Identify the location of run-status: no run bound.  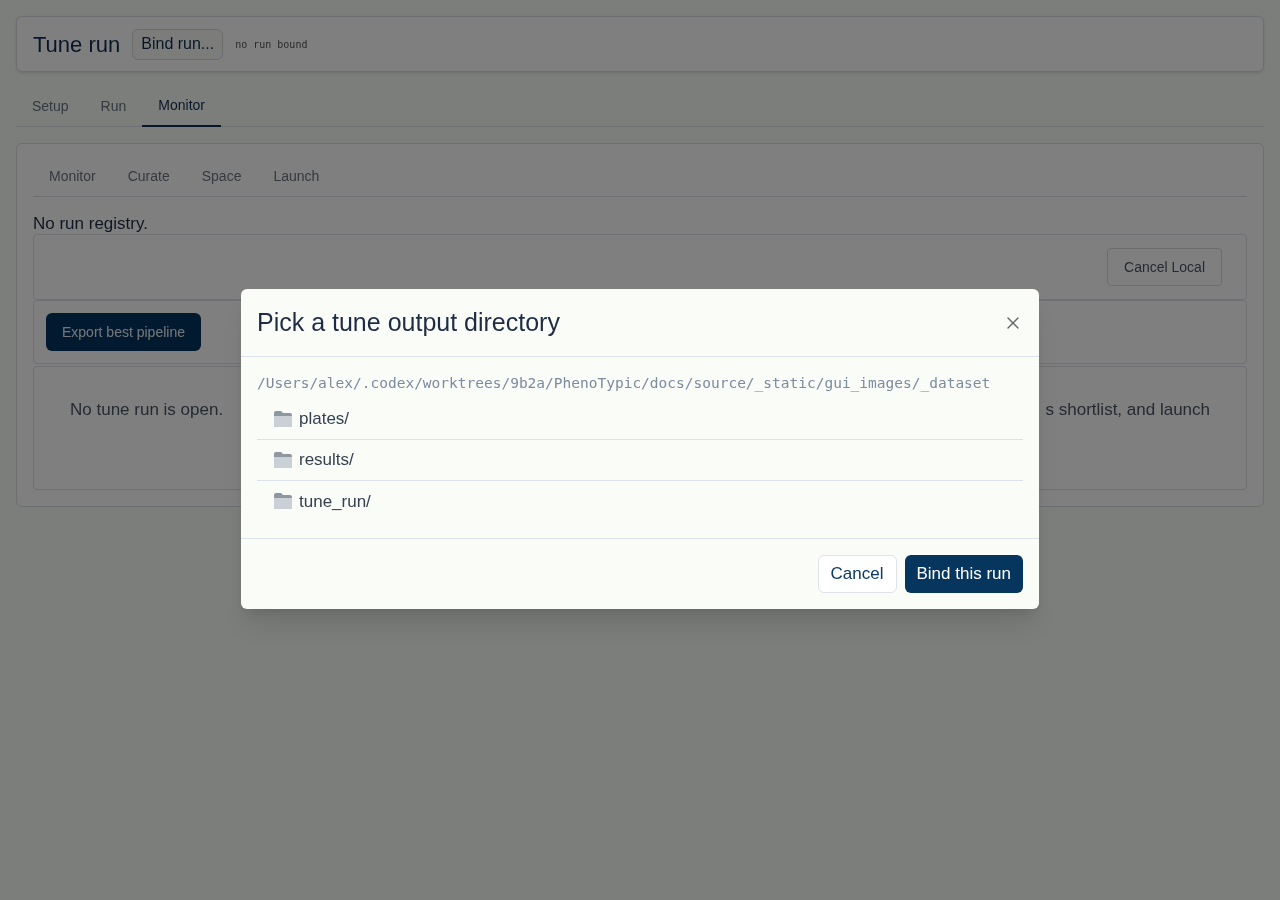
(271, 44).